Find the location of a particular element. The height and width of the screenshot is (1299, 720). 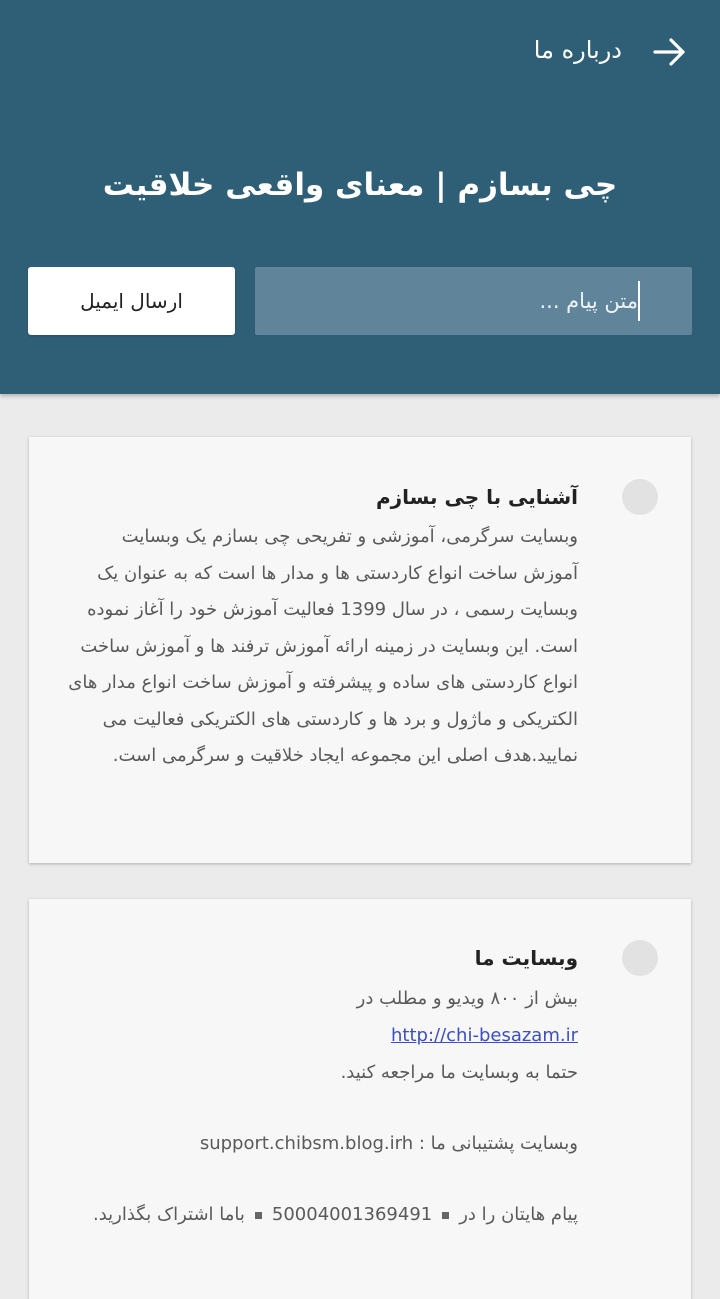

back-button is located at coordinates (670, 52).